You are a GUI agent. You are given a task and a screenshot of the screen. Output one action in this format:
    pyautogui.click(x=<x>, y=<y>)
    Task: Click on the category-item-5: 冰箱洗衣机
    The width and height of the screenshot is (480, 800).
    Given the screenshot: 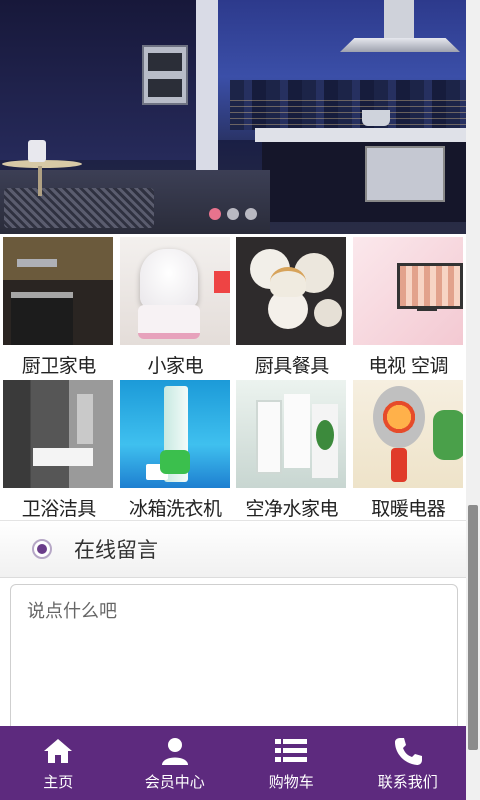 What is the action you would take?
    pyautogui.click(x=175, y=448)
    